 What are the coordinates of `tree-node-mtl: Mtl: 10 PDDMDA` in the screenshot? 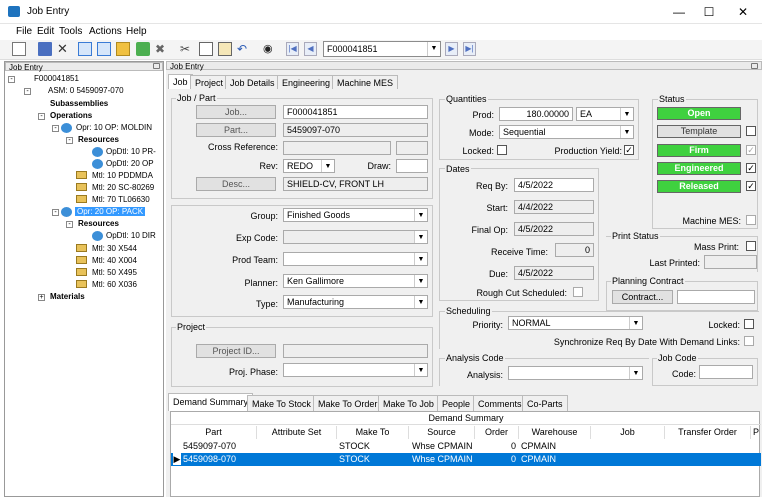 It's located at (122, 175).